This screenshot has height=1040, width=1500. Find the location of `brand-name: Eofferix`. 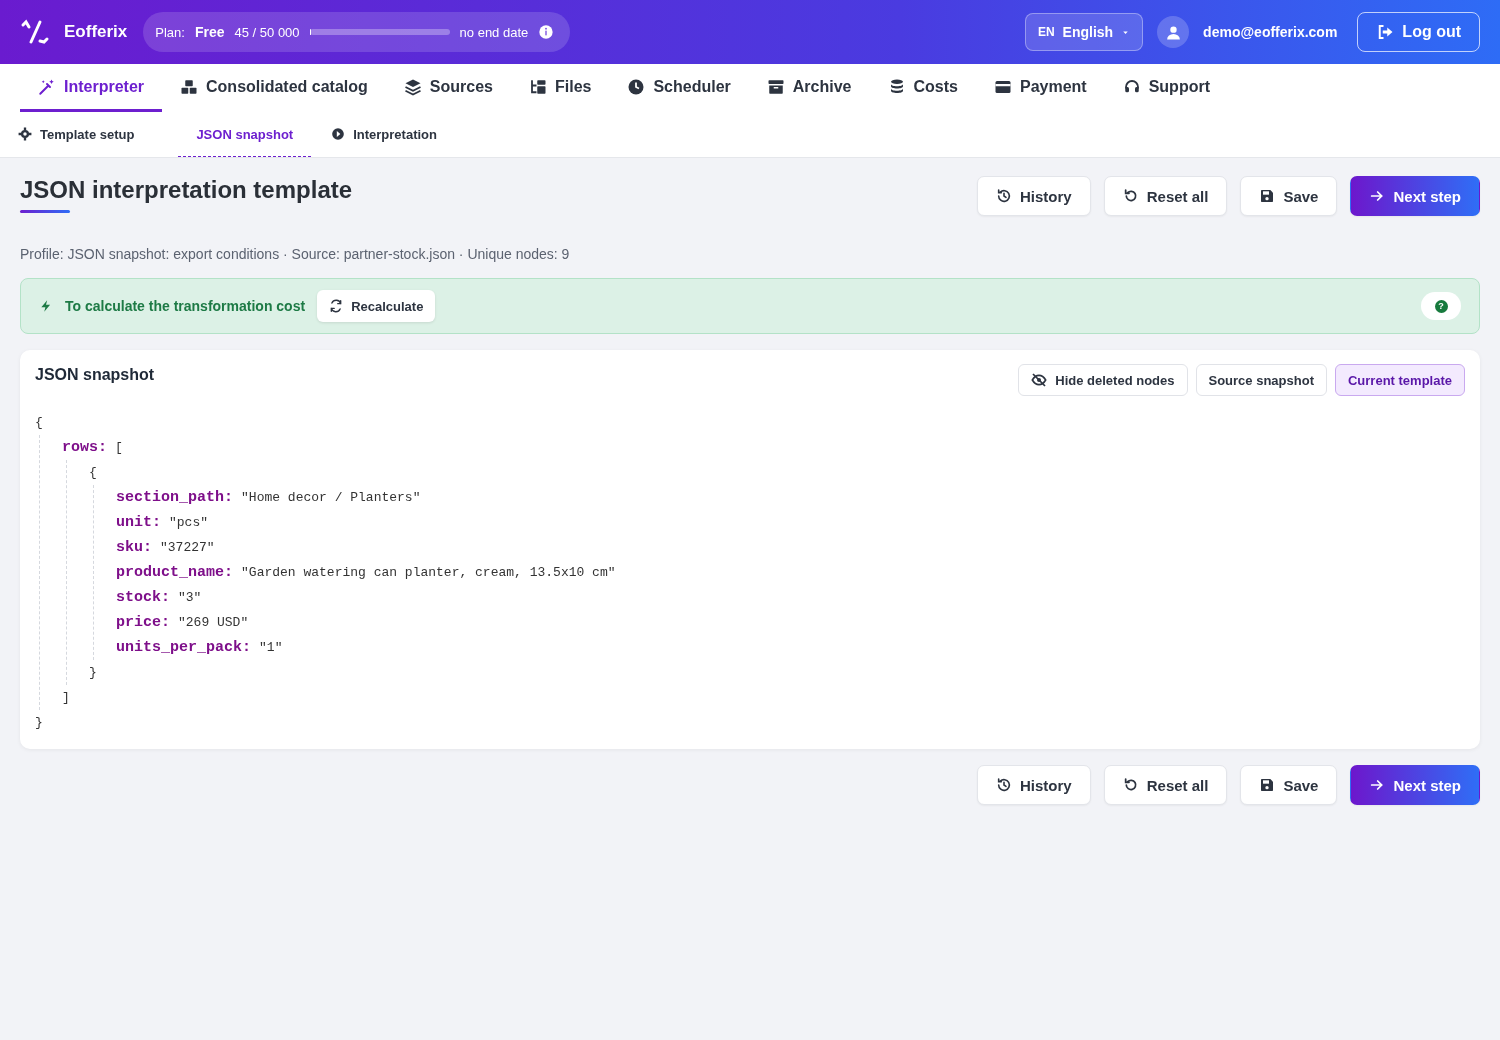

brand-name: Eofferix is located at coordinates (96, 32).